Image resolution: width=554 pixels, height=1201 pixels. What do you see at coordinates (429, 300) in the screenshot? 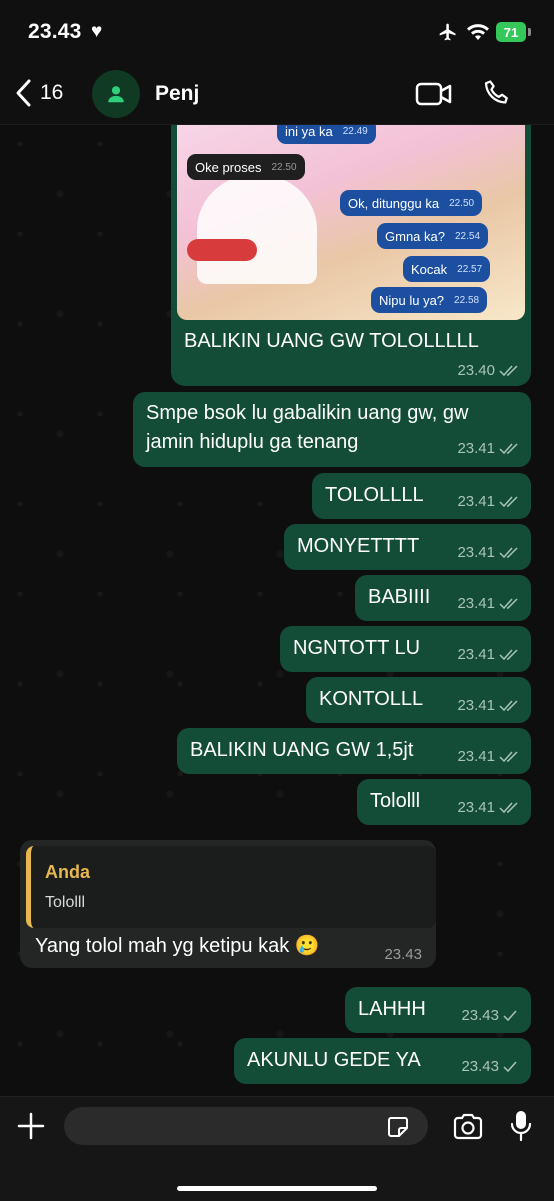
I see `mini-message: Nipu lu ya? 22.58` at bounding box center [429, 300].